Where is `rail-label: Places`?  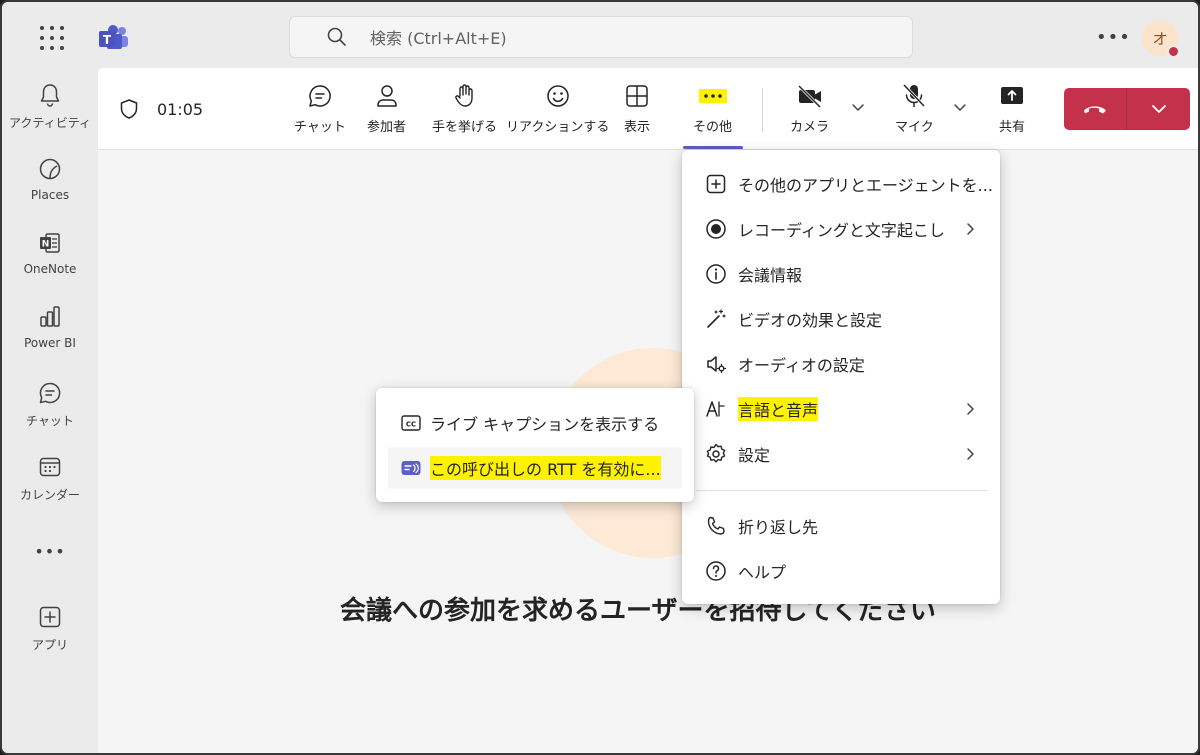
rail-label: Places is located at coordinates (50, 195).